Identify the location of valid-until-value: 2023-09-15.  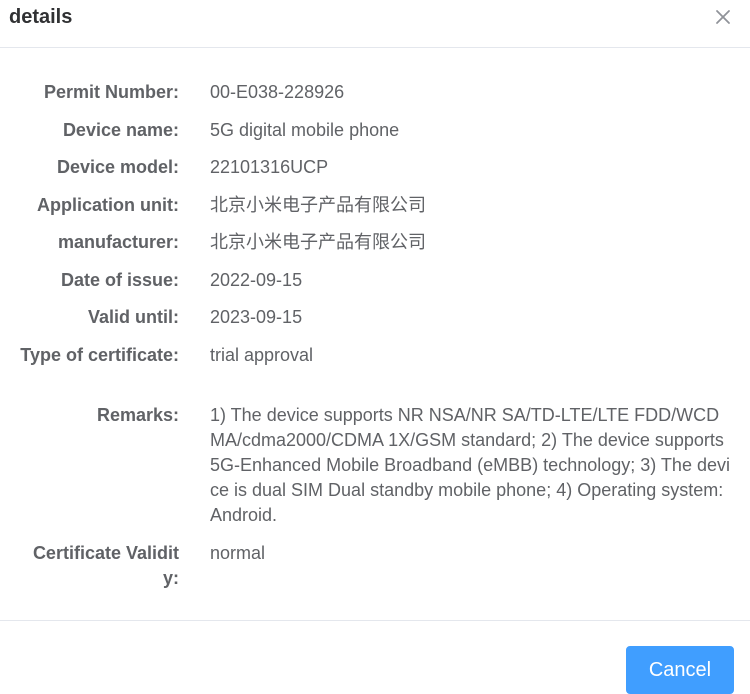
(256, 317).